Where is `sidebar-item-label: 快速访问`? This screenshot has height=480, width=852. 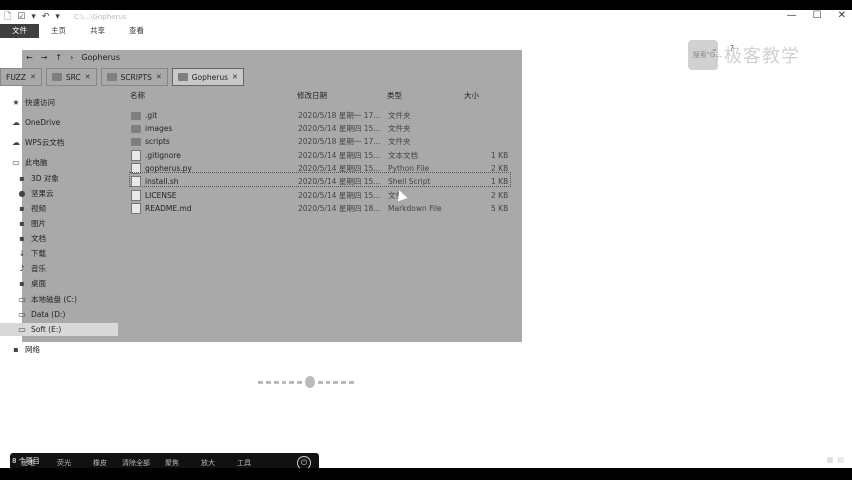
sidebar-item-label: 快速访问 is located at coordinates (40, 102).